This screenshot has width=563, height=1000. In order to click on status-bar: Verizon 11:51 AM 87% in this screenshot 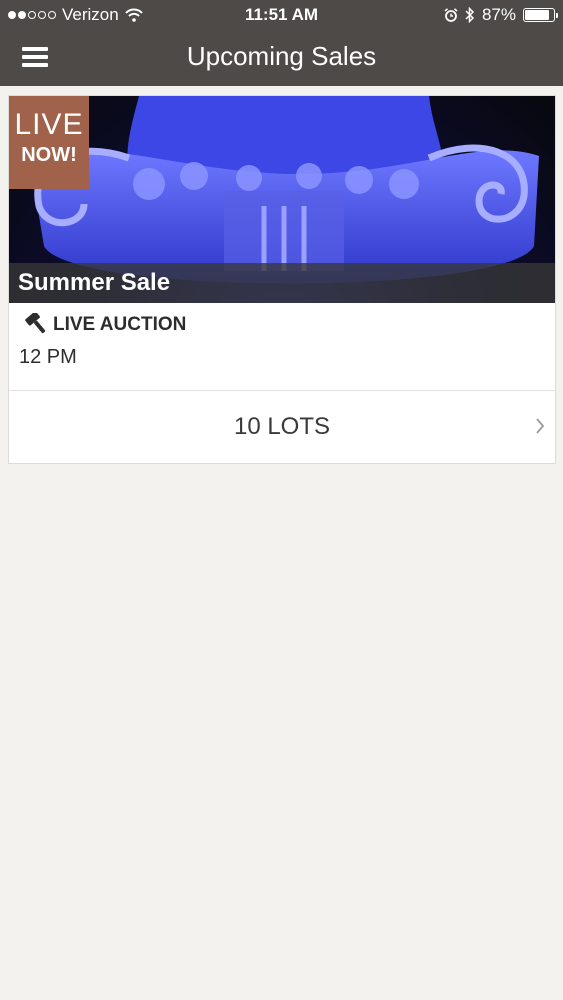, I will do `click(281, 15)`.